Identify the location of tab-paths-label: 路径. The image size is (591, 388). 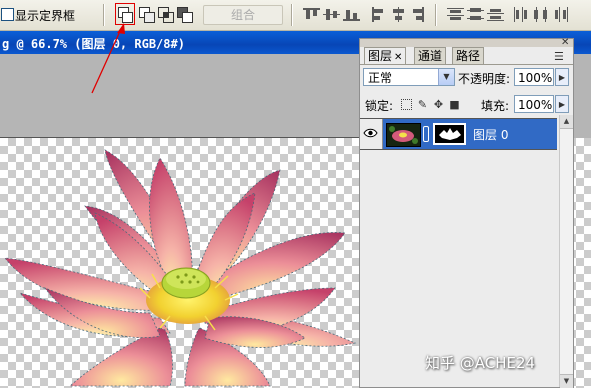
(468, 56).